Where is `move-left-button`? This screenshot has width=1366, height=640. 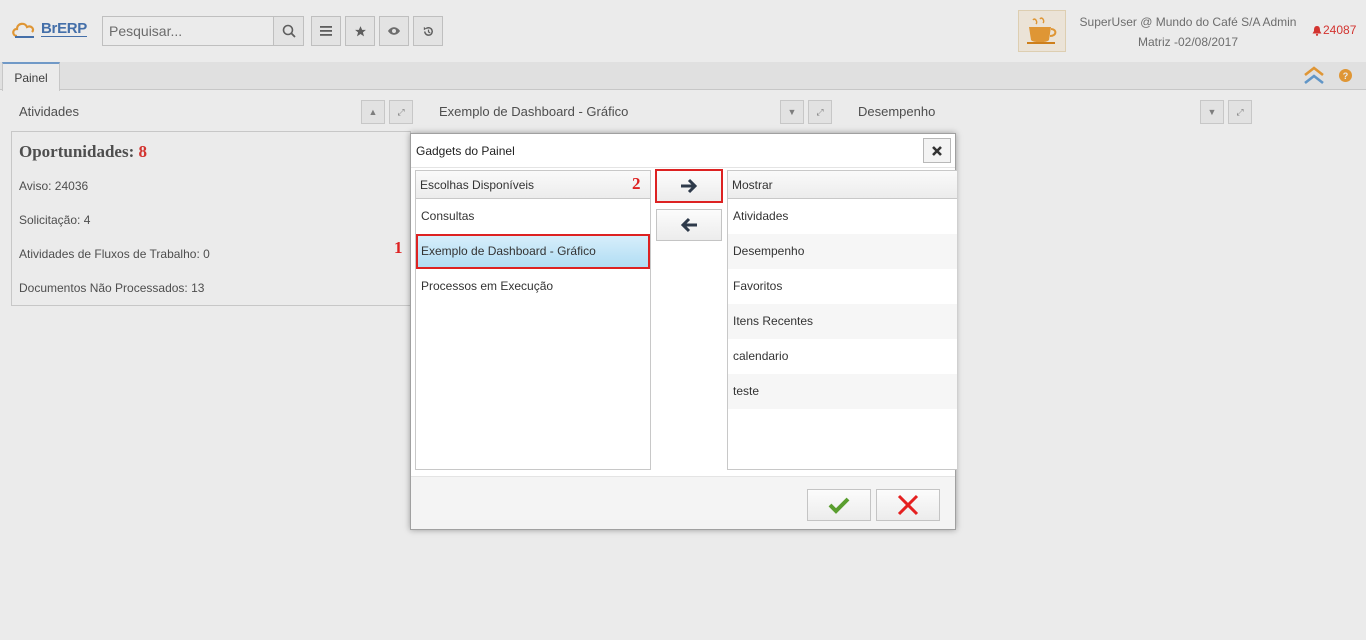
move-left-button is located at coordinates (689, 225).